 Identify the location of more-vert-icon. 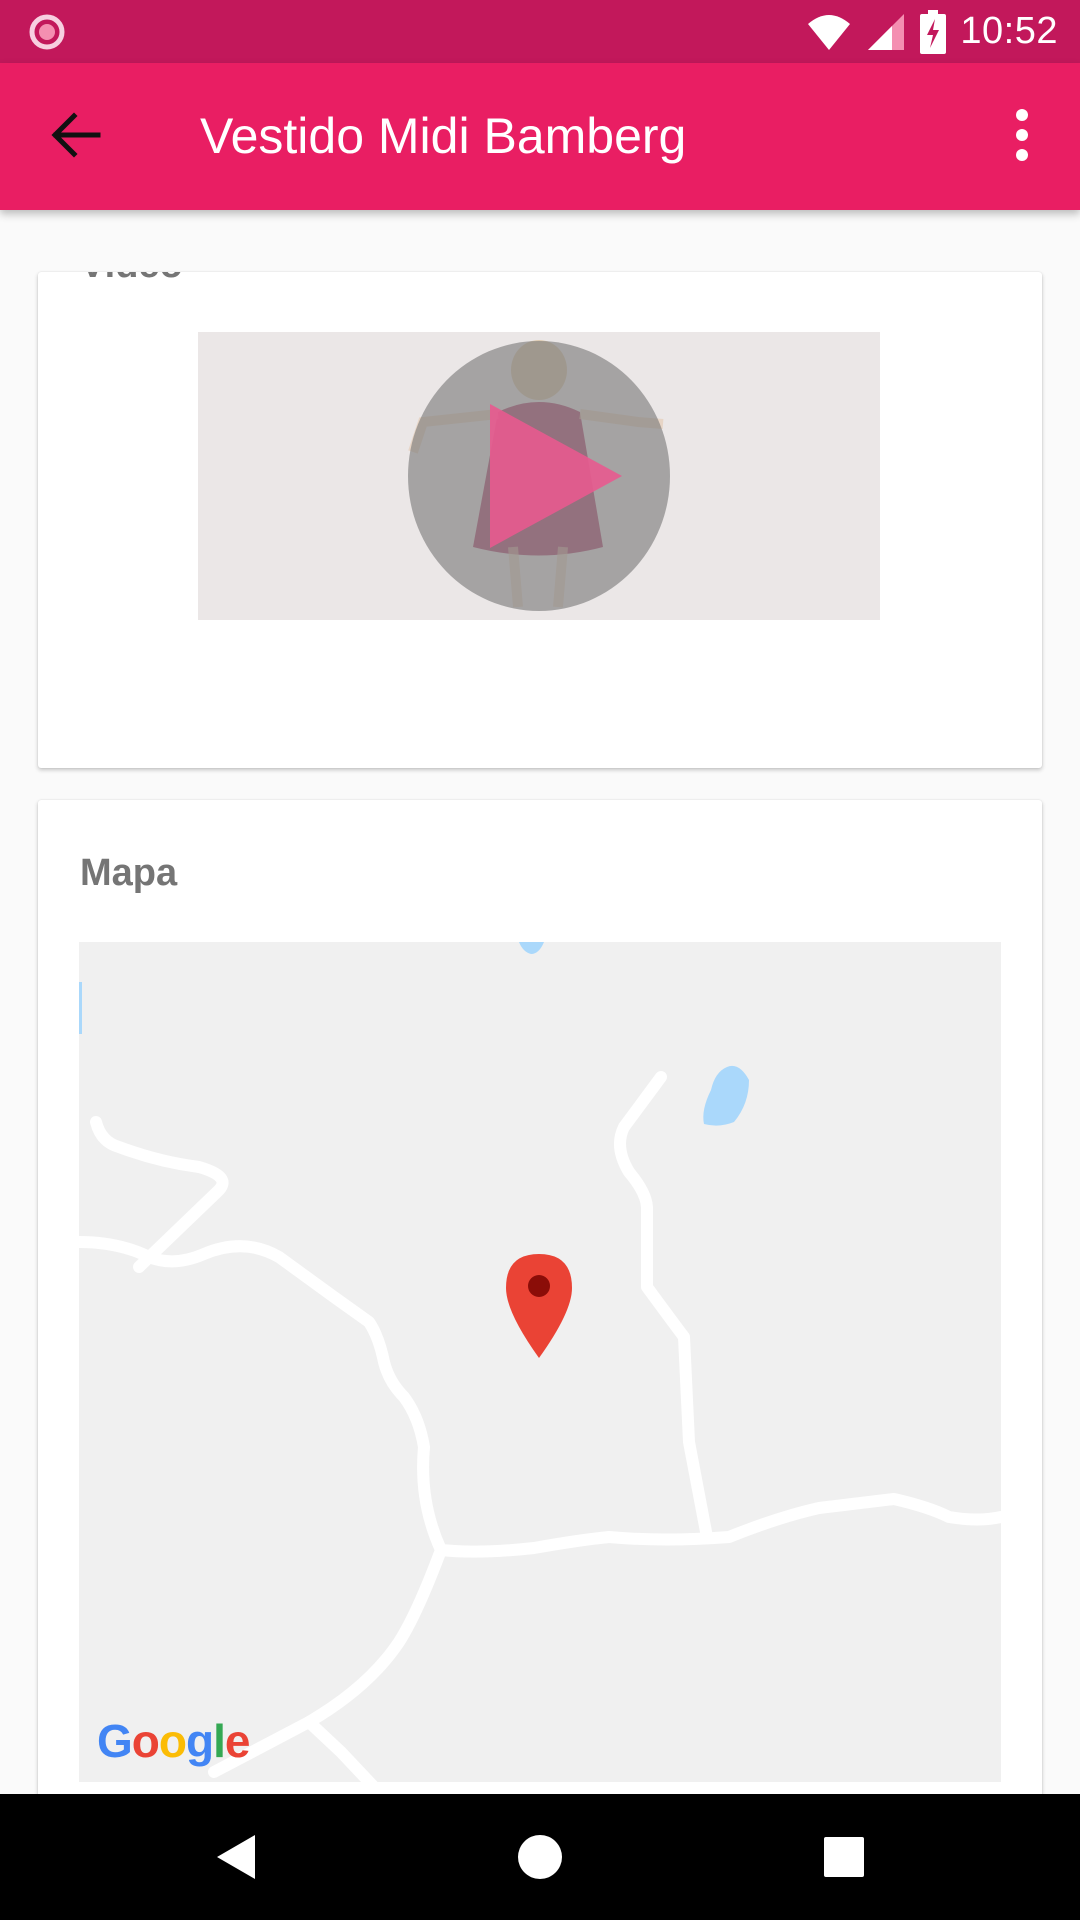
(1022, 135).